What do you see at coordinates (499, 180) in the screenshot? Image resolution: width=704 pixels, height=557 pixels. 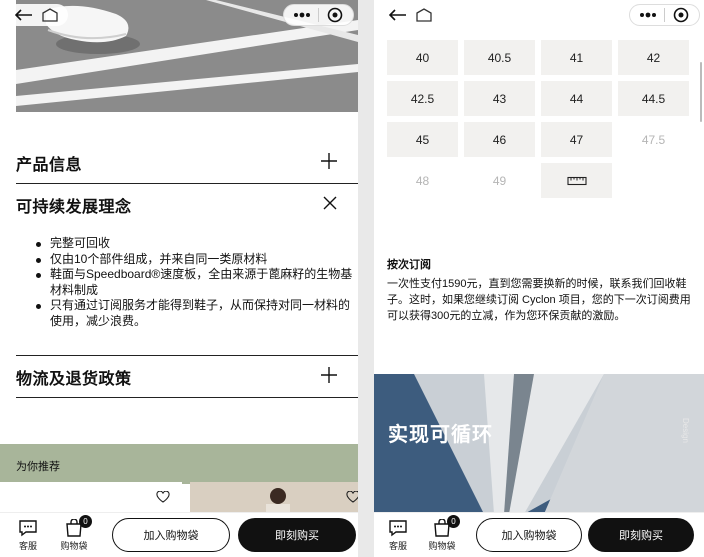 I see `size-option: 49` at bounding box center [499, 180].